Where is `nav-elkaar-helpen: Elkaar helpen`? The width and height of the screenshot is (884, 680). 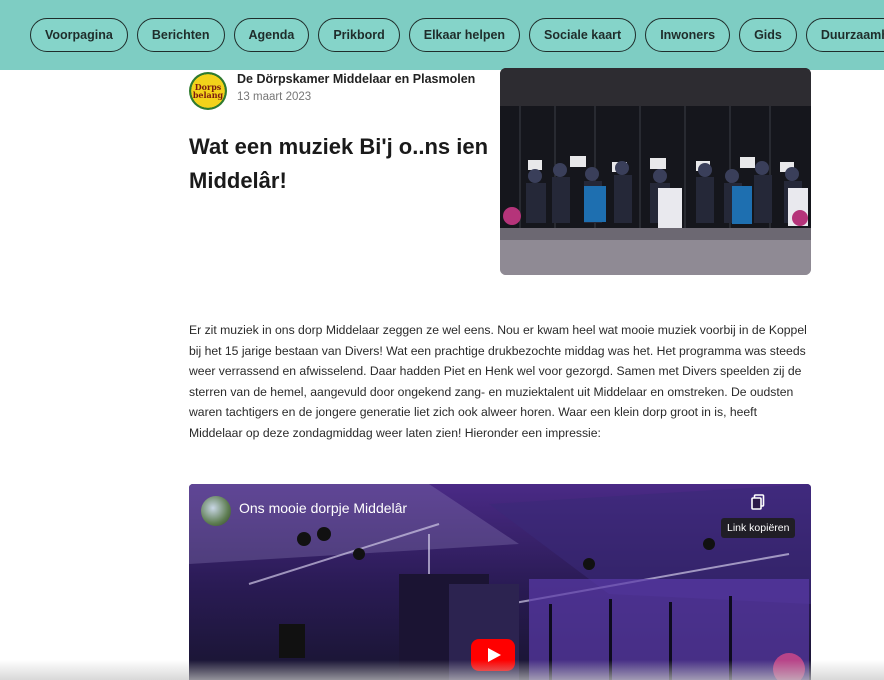
nav-elkaar-helpen: Elkaar helpen is located at coordinates (464, 35).